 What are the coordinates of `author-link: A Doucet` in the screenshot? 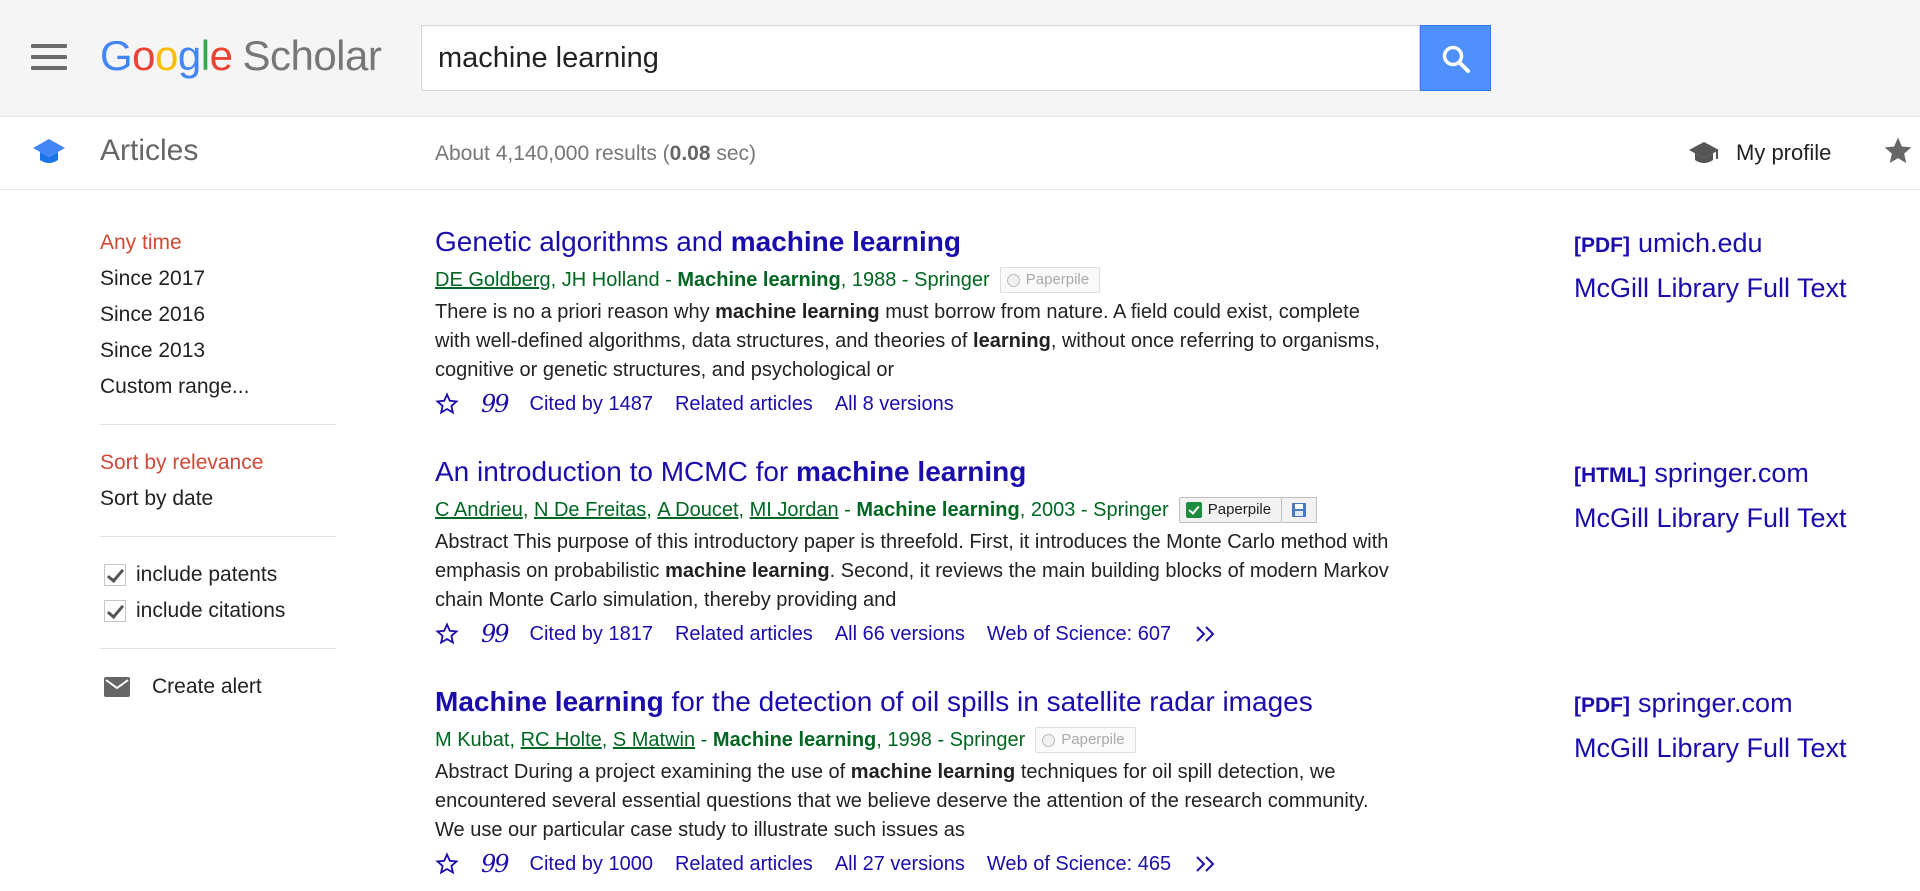 It's located at (697, 510).